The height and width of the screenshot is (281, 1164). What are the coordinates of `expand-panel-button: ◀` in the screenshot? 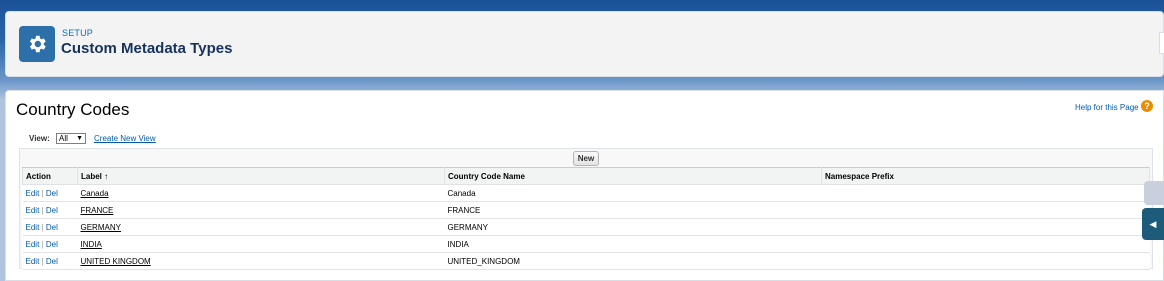 It's located at (1153, 224).